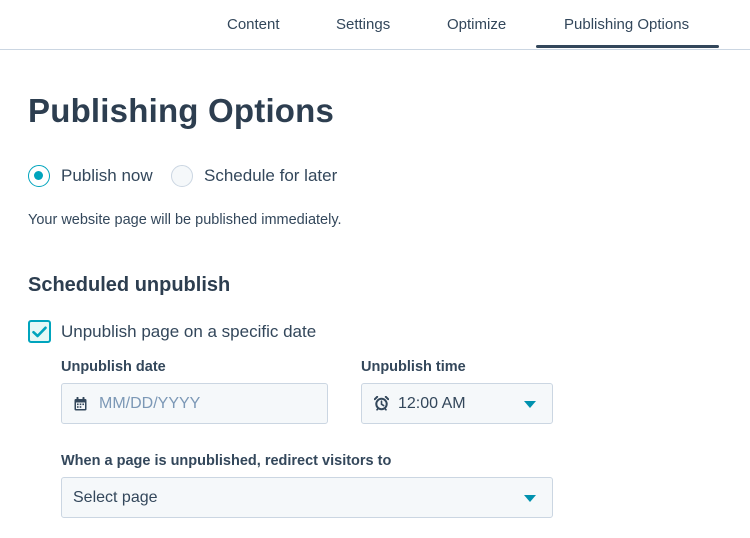  I want to click on unpublish-date-input: MM/DD/YYYY, so click(194, 403).